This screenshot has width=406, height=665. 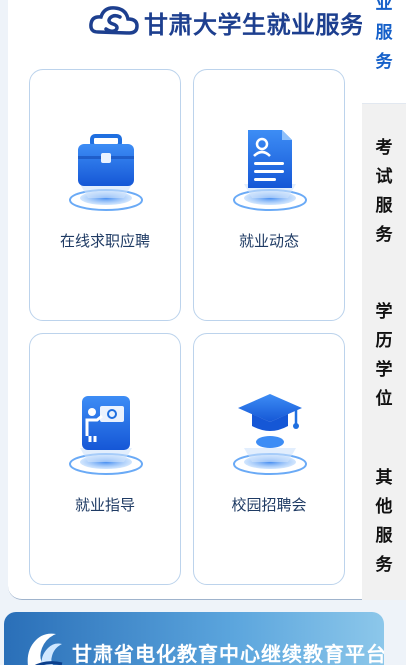 I want to click on gansu-s-cloud-logo-icon, so click(x=114, y=20).